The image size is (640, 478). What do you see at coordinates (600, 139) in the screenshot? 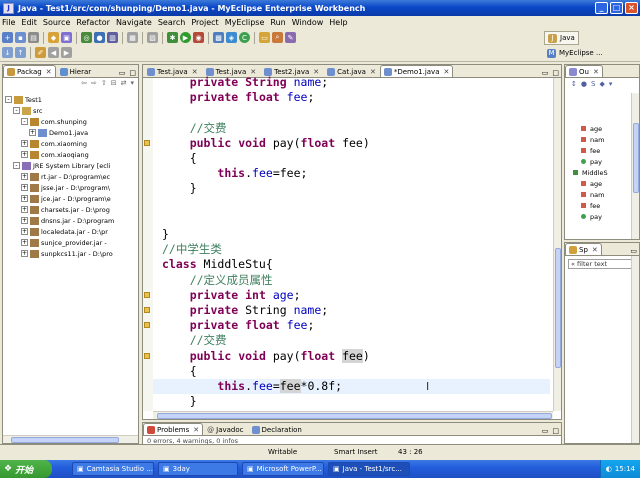
I see `outline-item: nam` at bounding box center [600, 139].